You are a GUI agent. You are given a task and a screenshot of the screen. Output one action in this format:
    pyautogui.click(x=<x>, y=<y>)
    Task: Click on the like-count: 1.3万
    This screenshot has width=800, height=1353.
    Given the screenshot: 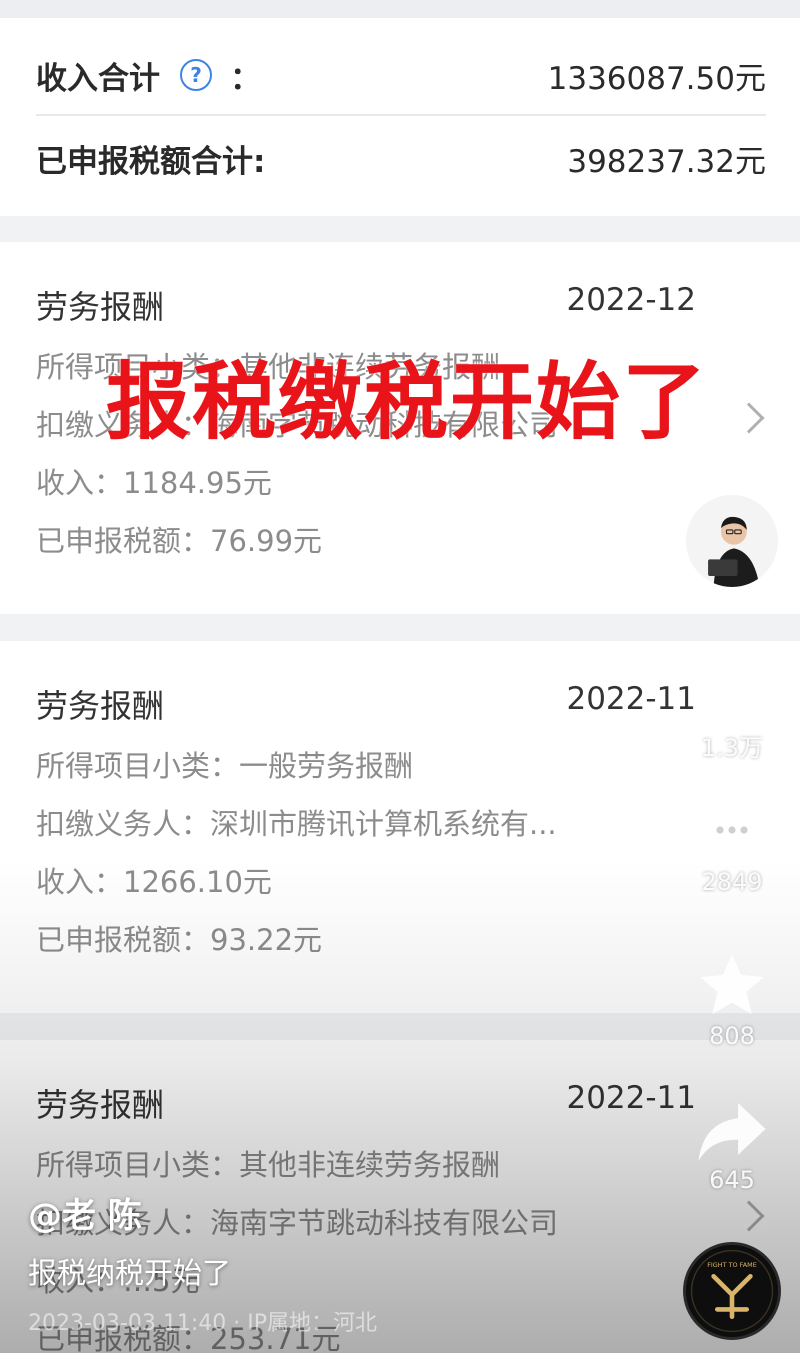 What is the action you would take?
    pyautogui.click(x=732, y=748)
    